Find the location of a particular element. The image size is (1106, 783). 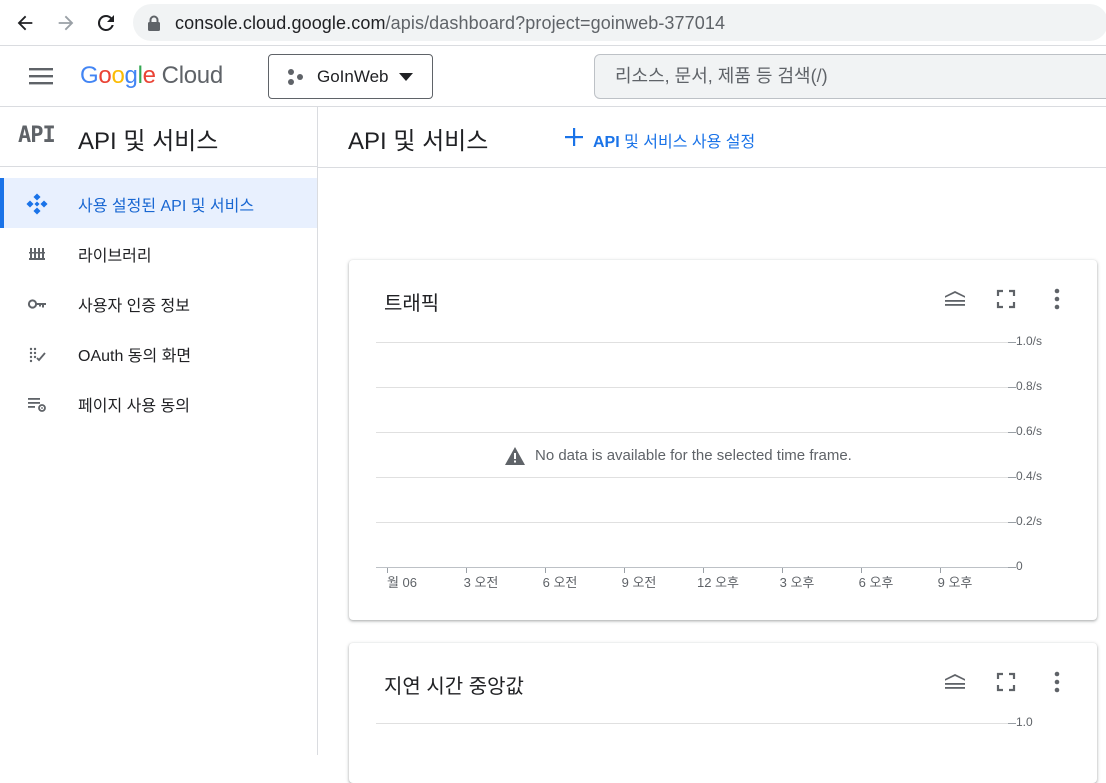

sidebar-item-oauth-consent: OAuth 동의 화면 is located at coordinates (158, 353).